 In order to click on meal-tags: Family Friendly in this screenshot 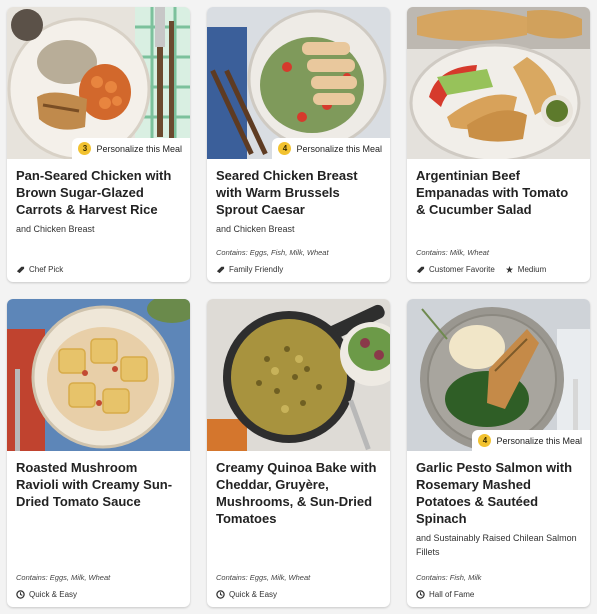, I will do `click(249, 269)`.